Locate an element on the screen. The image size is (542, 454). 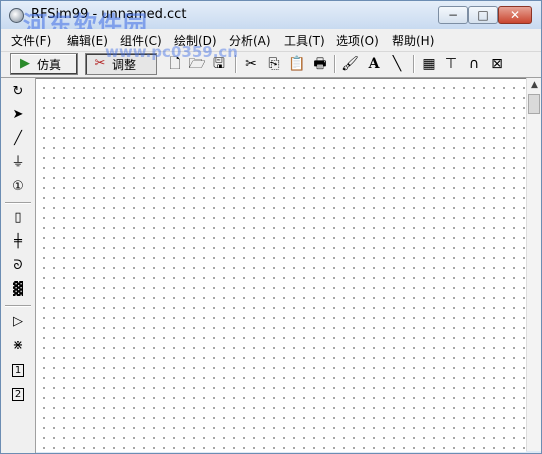
menu-file: 文件(F) is located at coordinates (31, 40).